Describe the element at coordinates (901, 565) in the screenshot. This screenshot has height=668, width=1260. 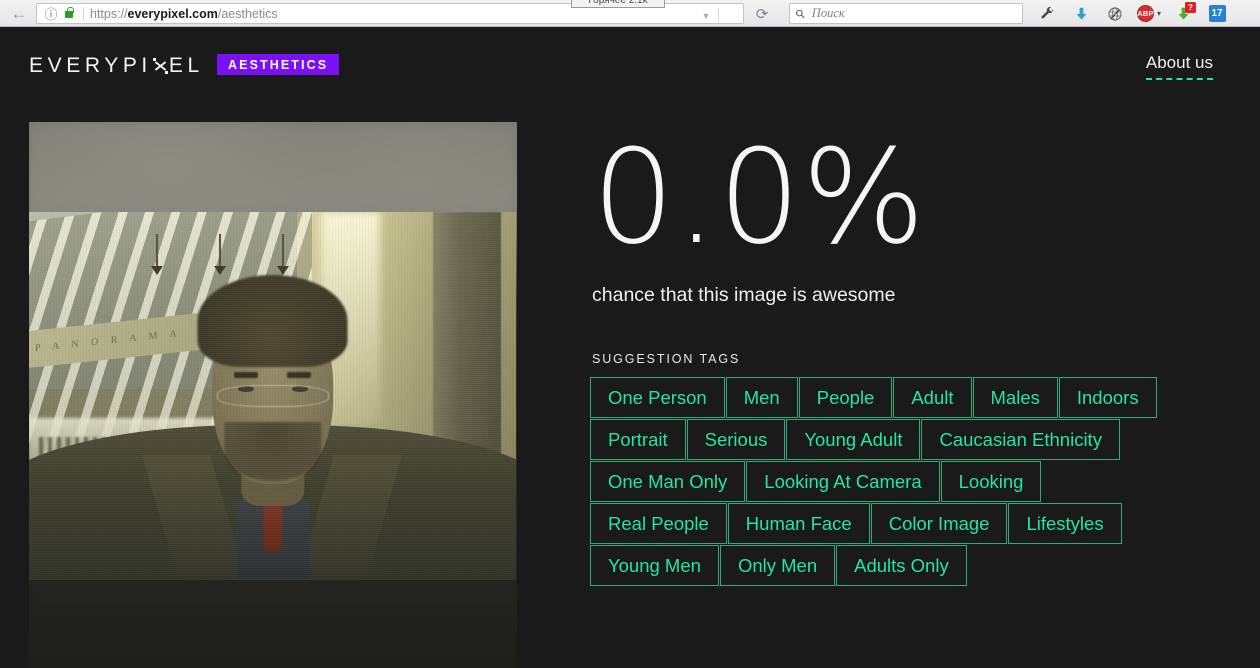
I see `suggestion-tag: Adults Only` at that location.